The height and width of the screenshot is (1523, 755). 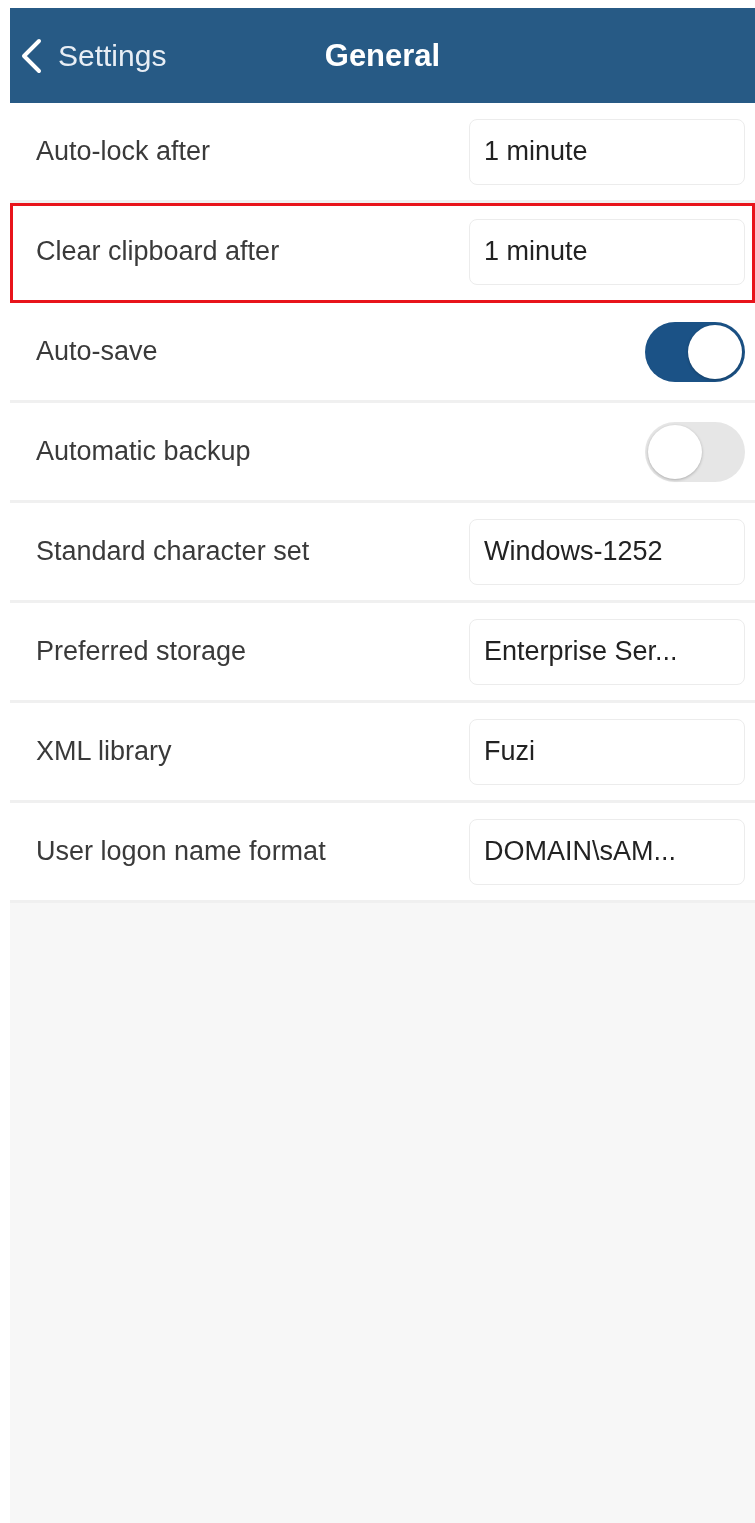 What do you see at coordinates (141, 651) in the screenshot?
I see `setting-label: Preferred storage` at bounding box center [141, 651].